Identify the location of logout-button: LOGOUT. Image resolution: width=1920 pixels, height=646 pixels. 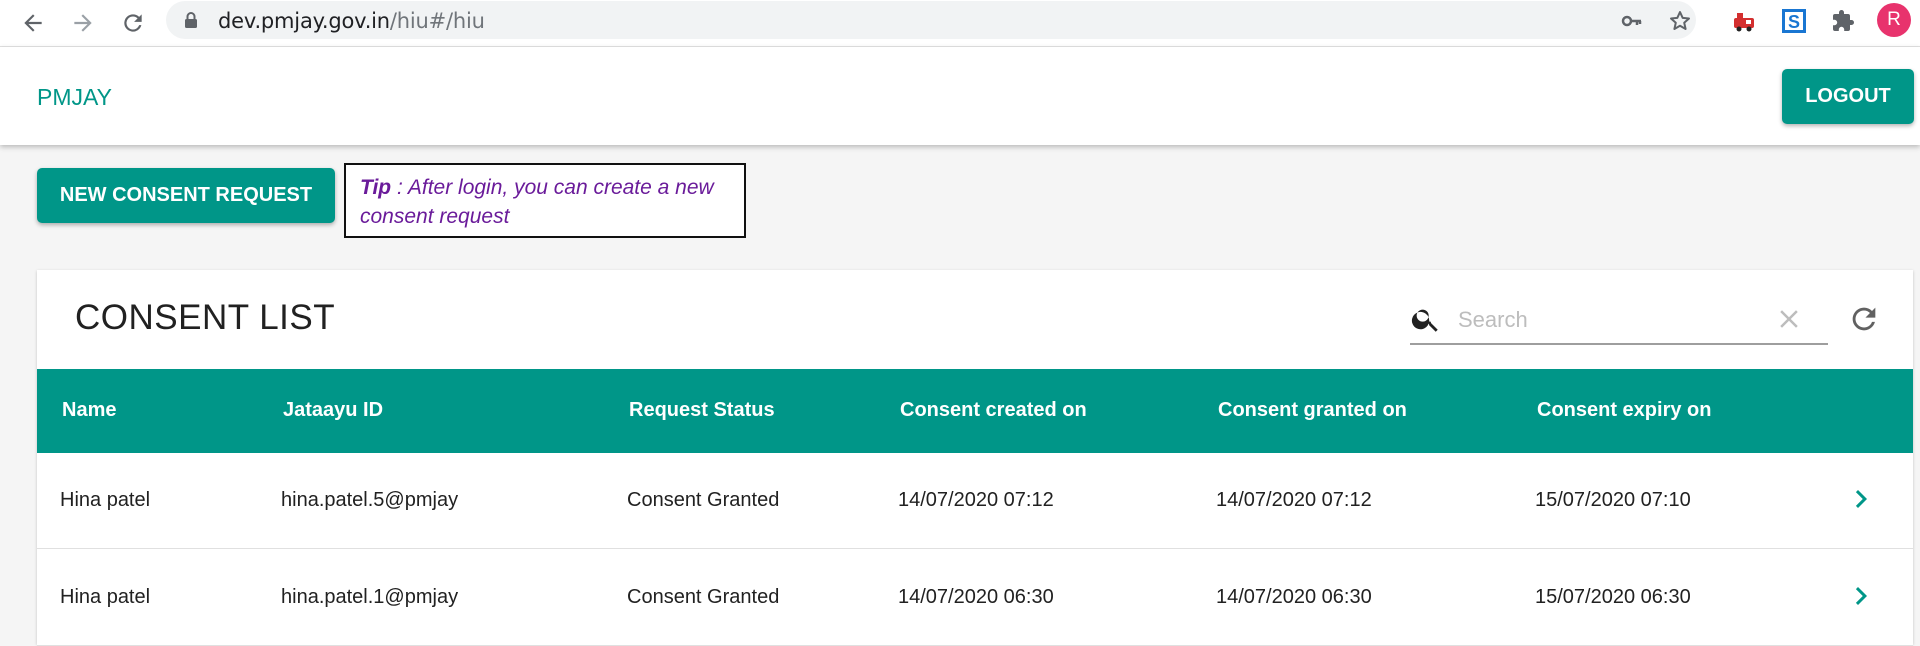
(1848, 96).